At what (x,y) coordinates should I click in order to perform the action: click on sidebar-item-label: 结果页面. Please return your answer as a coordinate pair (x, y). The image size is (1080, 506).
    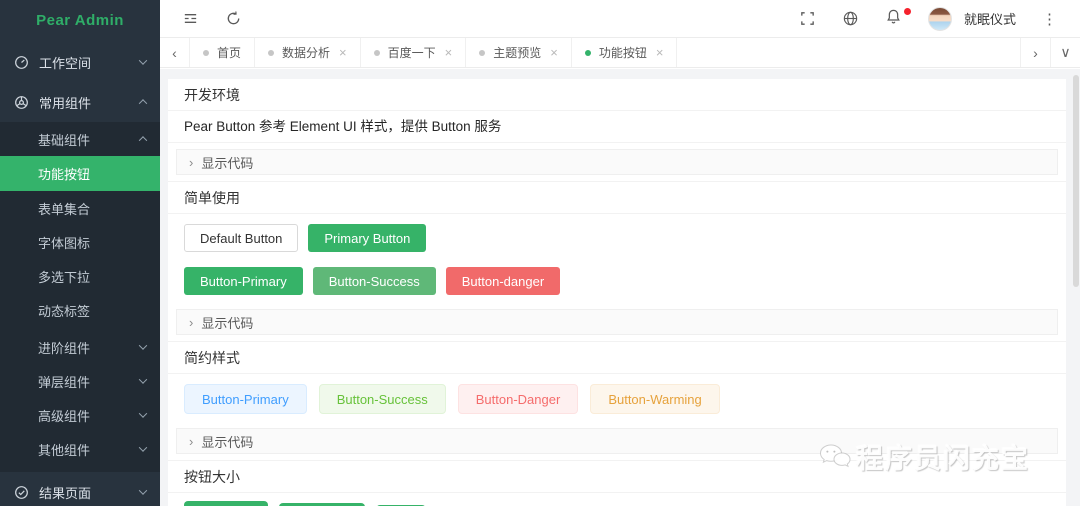
    Looking at the image, I should click on (65, 493).